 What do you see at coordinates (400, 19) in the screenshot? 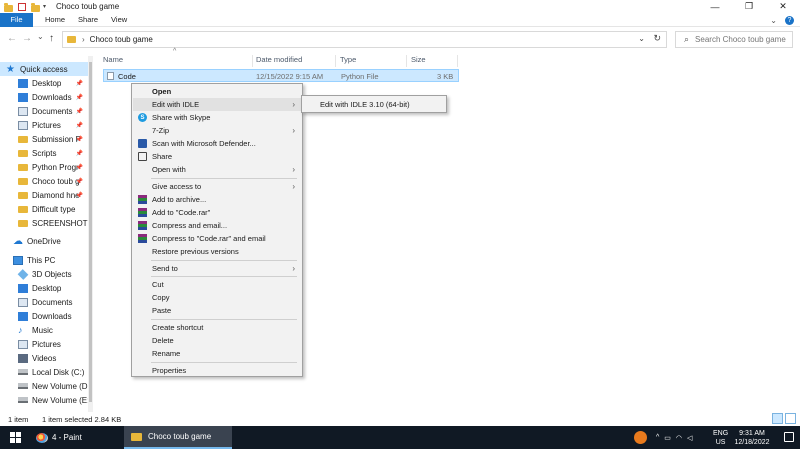
I see `ribbon-tabs: File Home Share View ⌄ ?` at bounding box center [400, 19].